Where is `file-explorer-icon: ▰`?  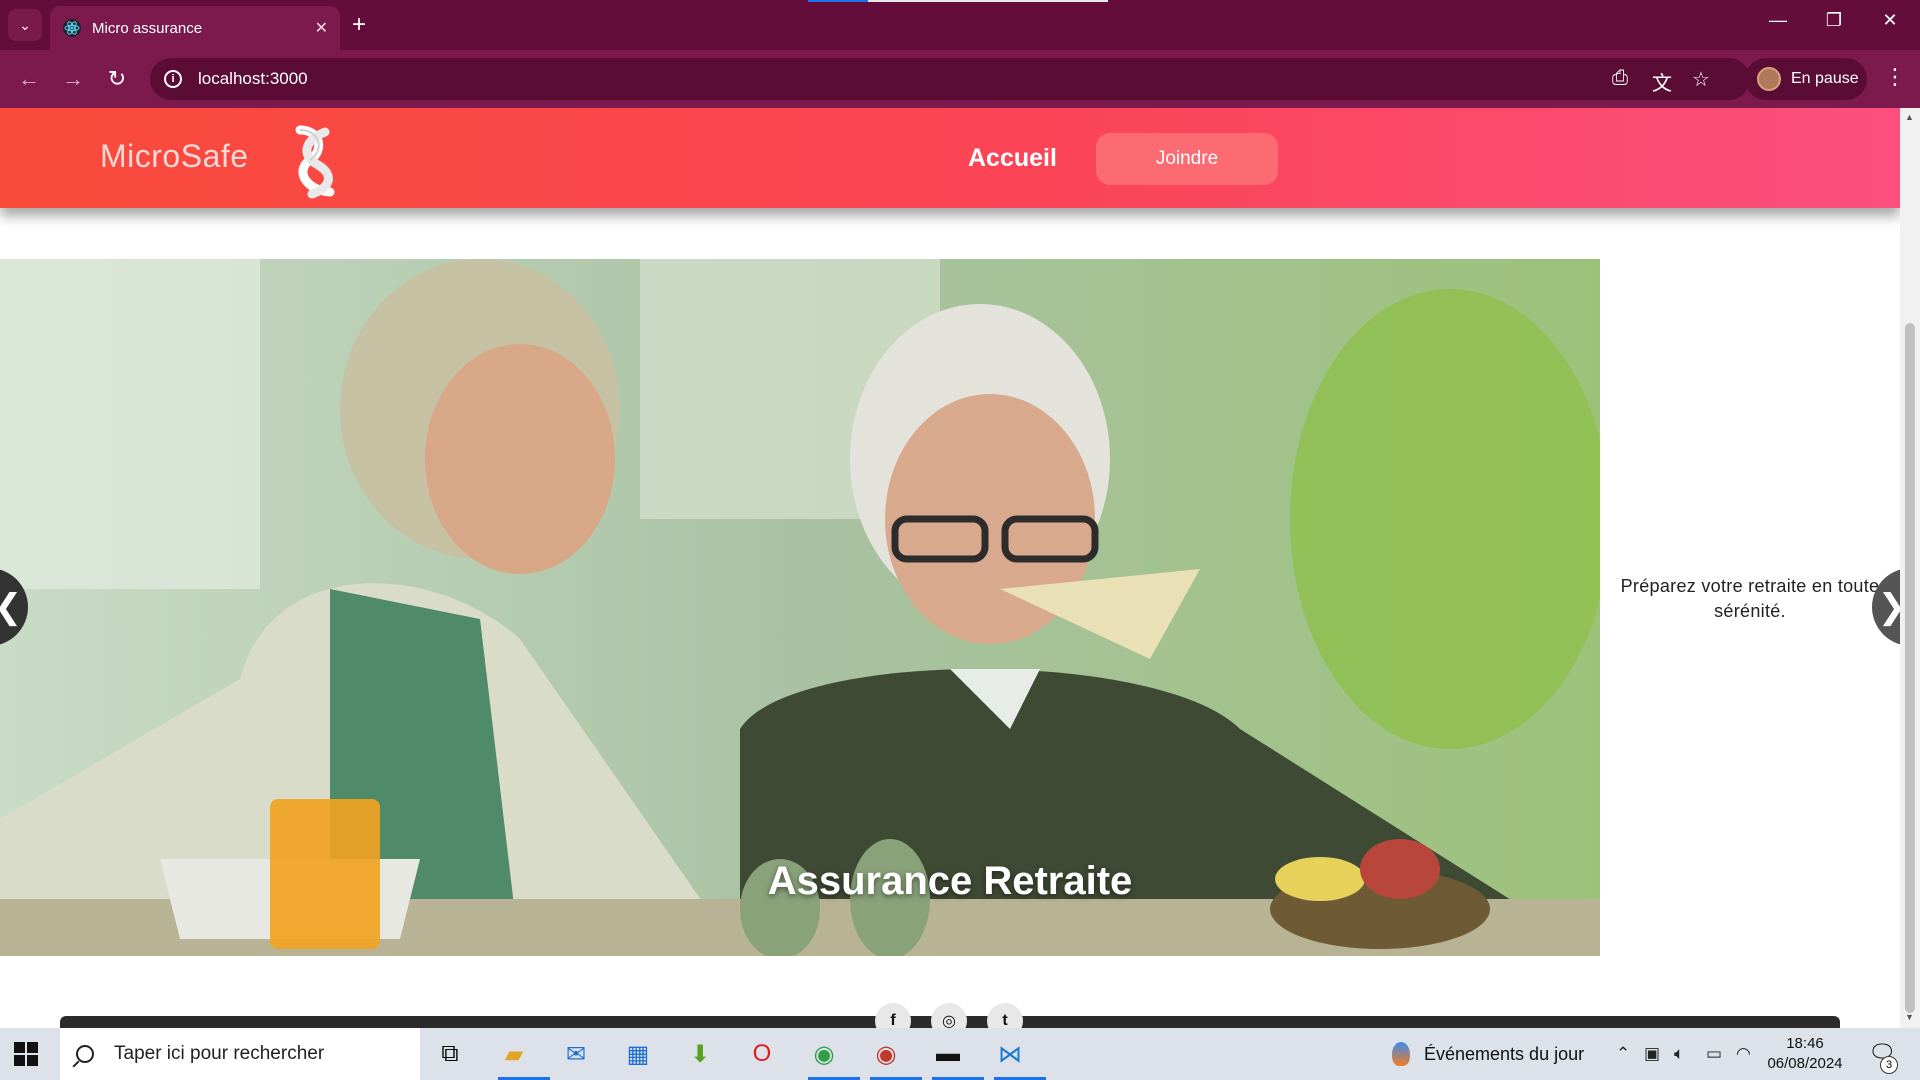
file-explorer-icon: ▰ is located at coordinates (522, 1058).